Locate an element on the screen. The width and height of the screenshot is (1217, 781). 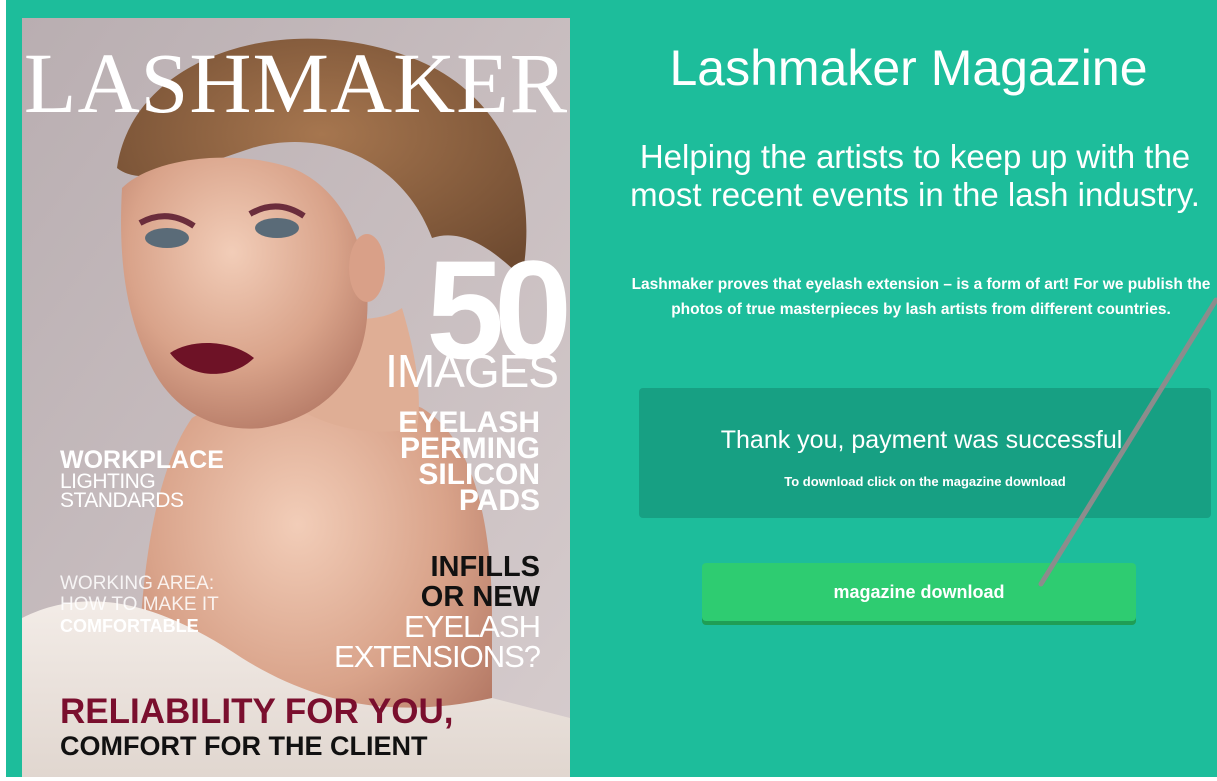
cover-eyelash-headline: EYELASH PERMING SILICON PADS is located at coordinates (451, 462).